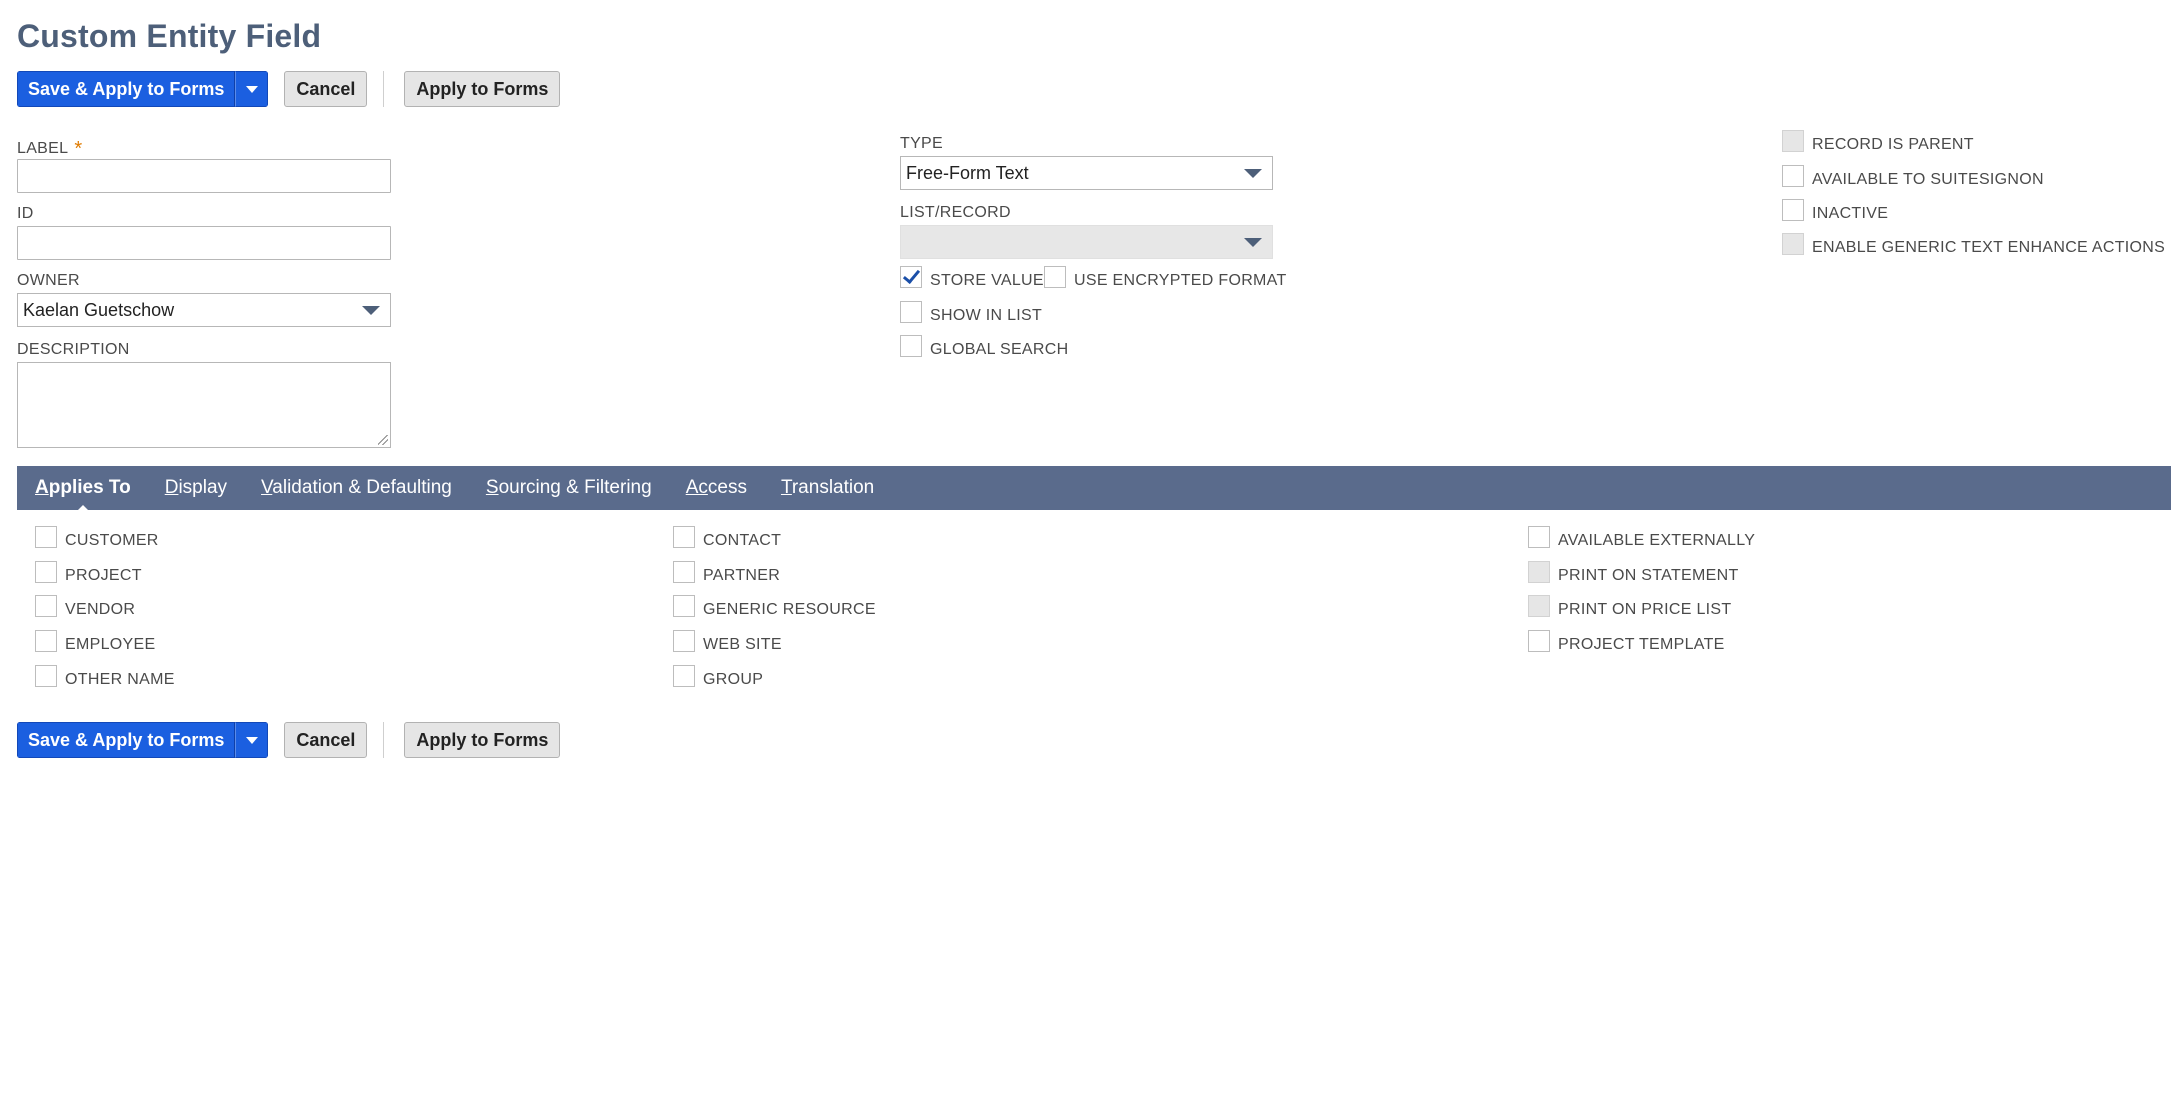 The height and width of the screenshot is (1098, 2171). What do you see at coordinates (25, 213) in the screenshot?
I see `id-field-label: ID` at bounding box center [25, 213].